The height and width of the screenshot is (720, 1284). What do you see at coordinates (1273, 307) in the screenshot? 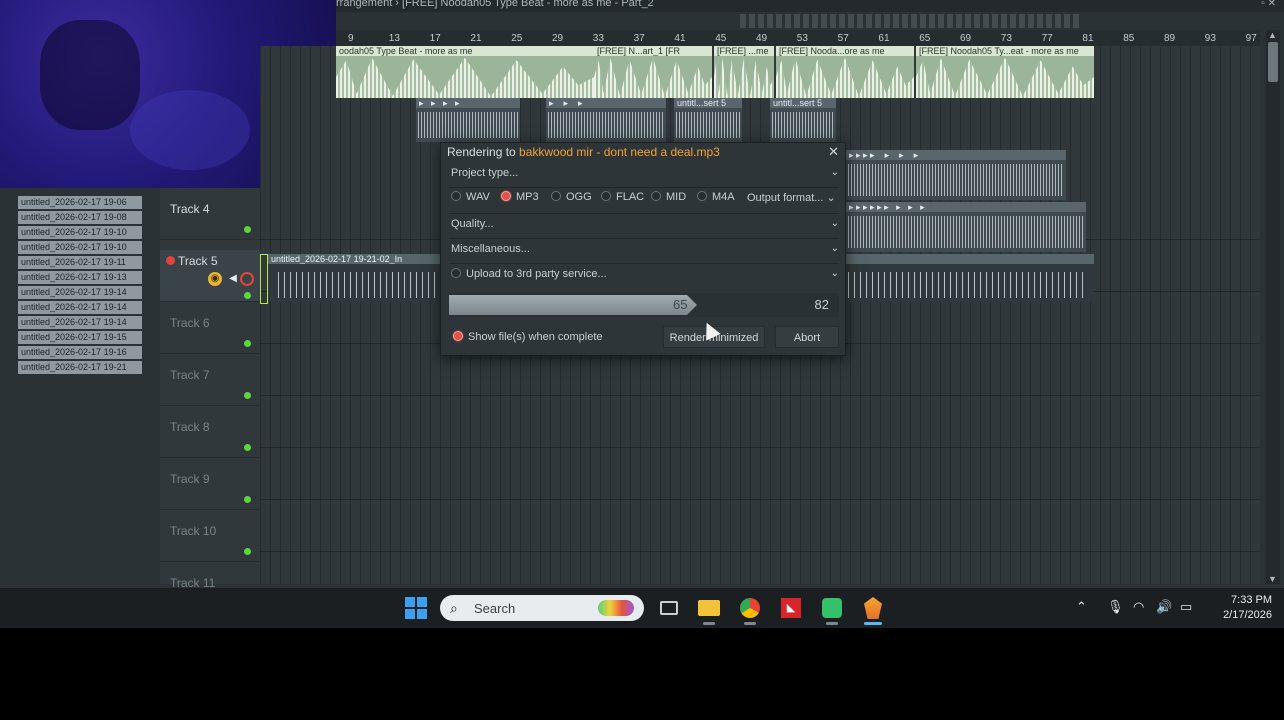
I see `vertical-scrollbar: ▲ ▼` at bounding box center [1273, 307].